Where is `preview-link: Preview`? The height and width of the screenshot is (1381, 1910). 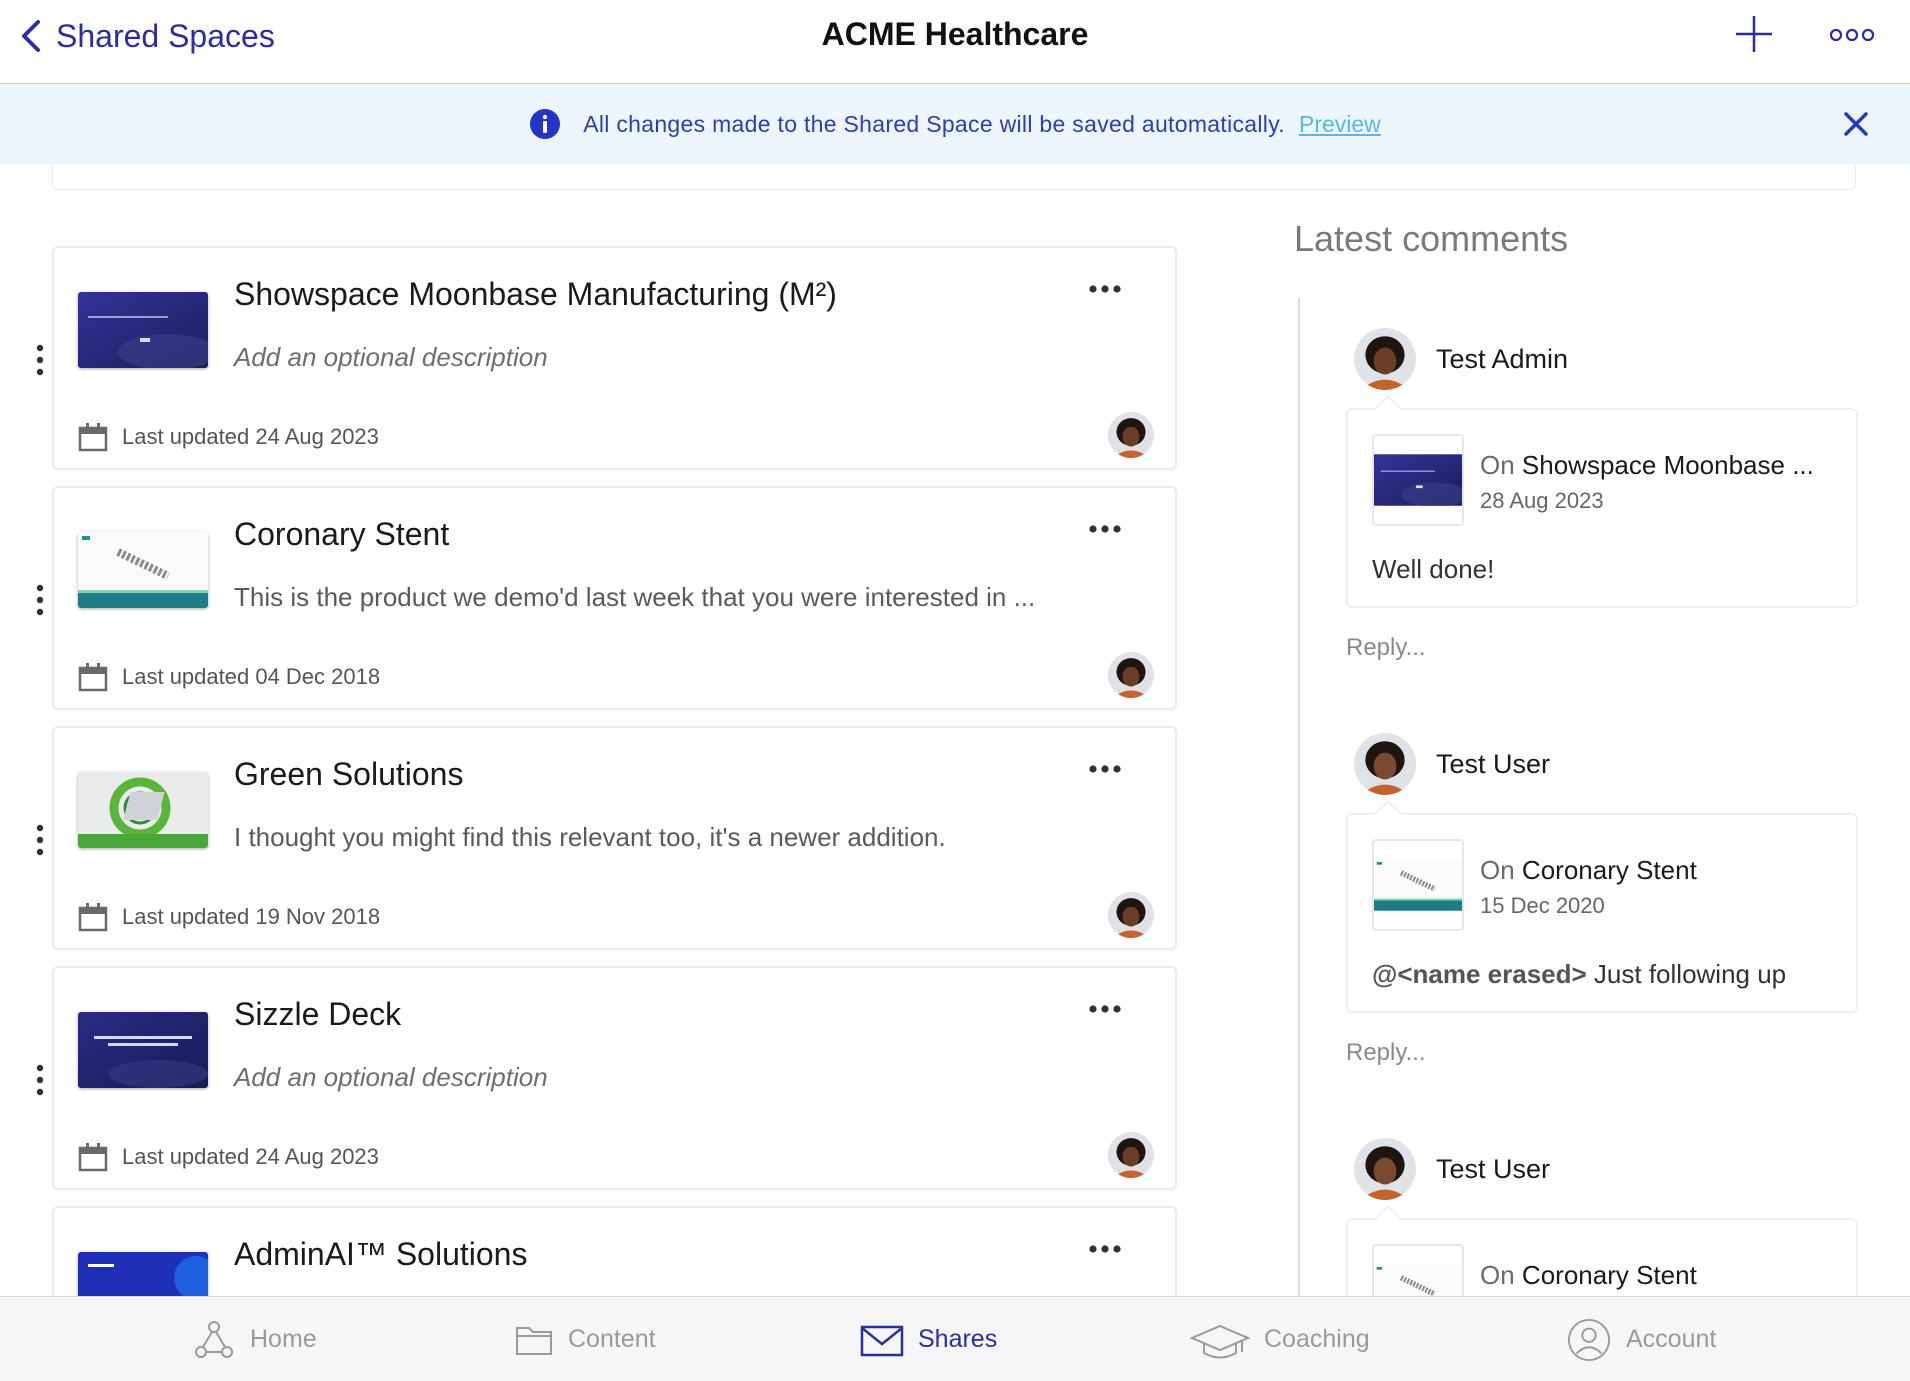 preview-link: Preview is located at coordinates (1340, 124).